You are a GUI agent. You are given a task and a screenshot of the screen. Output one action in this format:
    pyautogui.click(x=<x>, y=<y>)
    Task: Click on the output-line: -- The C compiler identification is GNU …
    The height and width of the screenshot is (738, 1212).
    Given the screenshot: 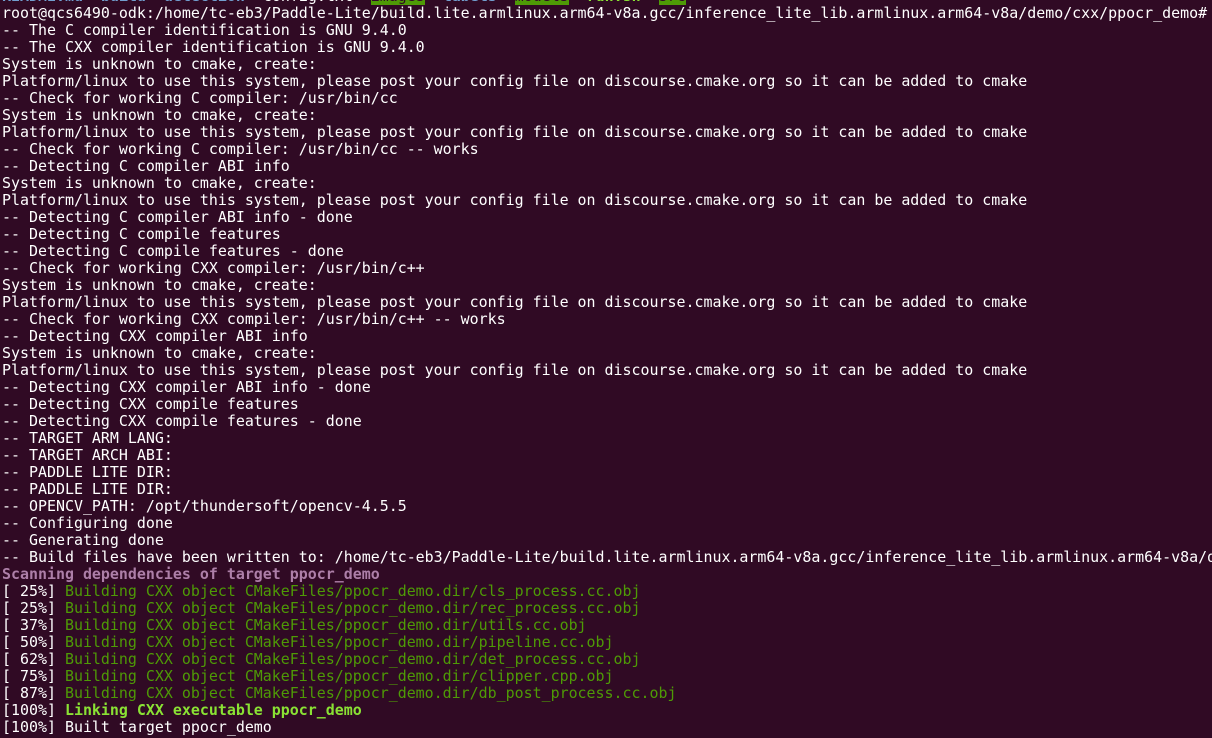 What is the action you would take?
    pyautogui.click(x=607, y=30)
    